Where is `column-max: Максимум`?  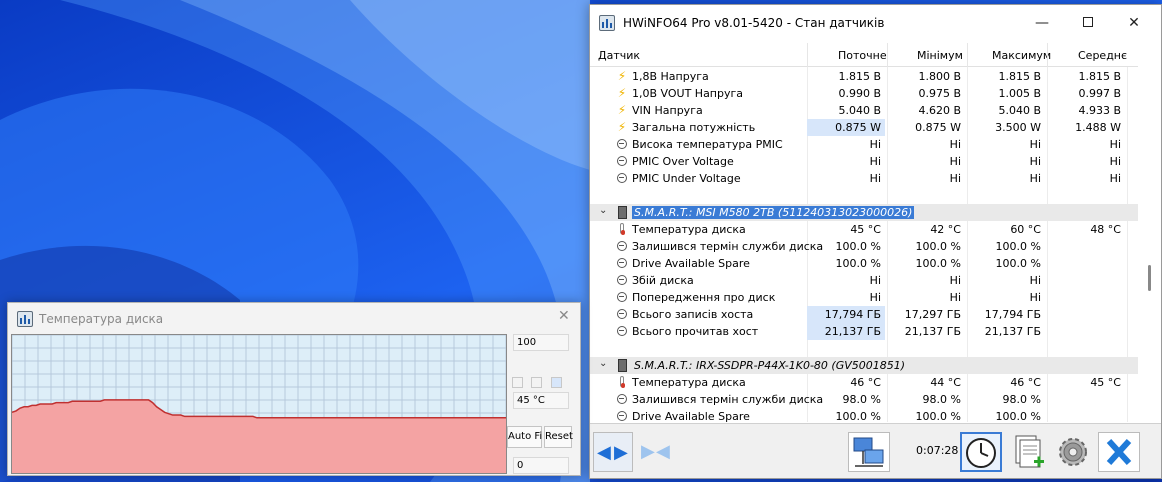 column-max: Максимум is located at coordinates (1021, 55).